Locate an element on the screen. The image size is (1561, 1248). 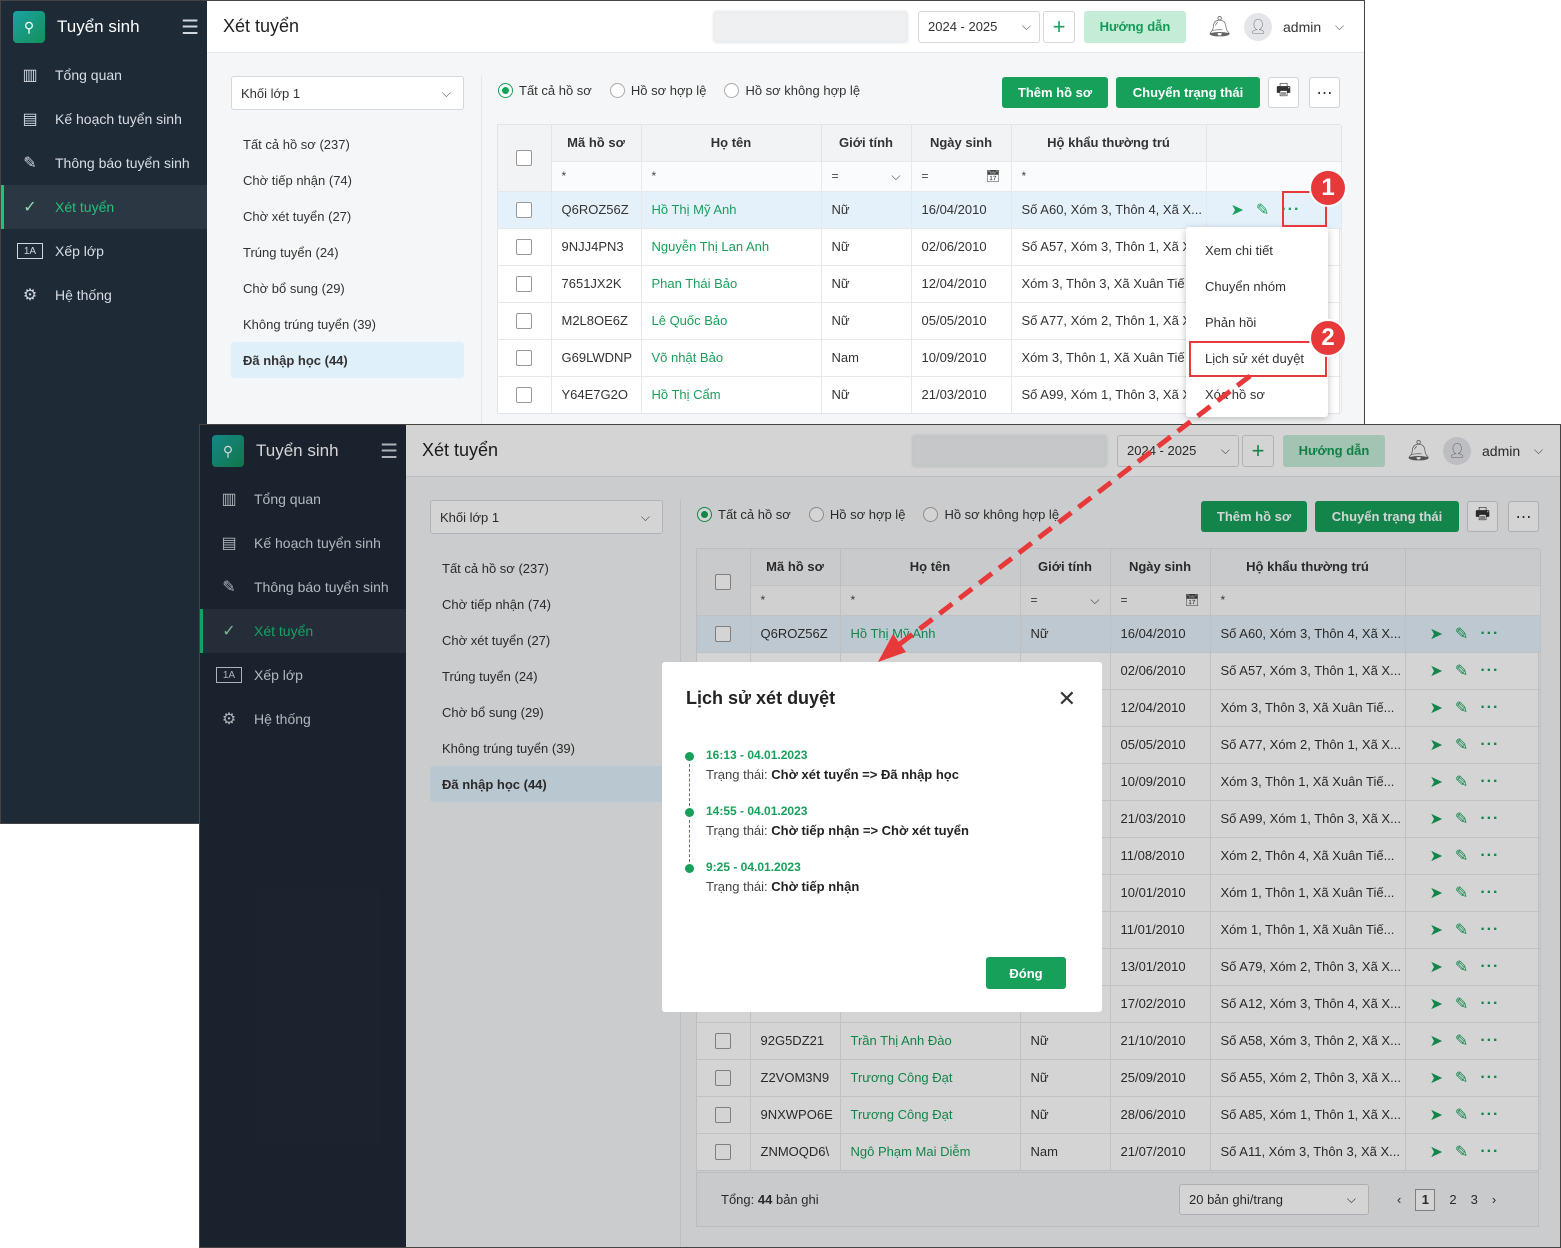
annotation-arrow is located at coordinates (1065, 518).